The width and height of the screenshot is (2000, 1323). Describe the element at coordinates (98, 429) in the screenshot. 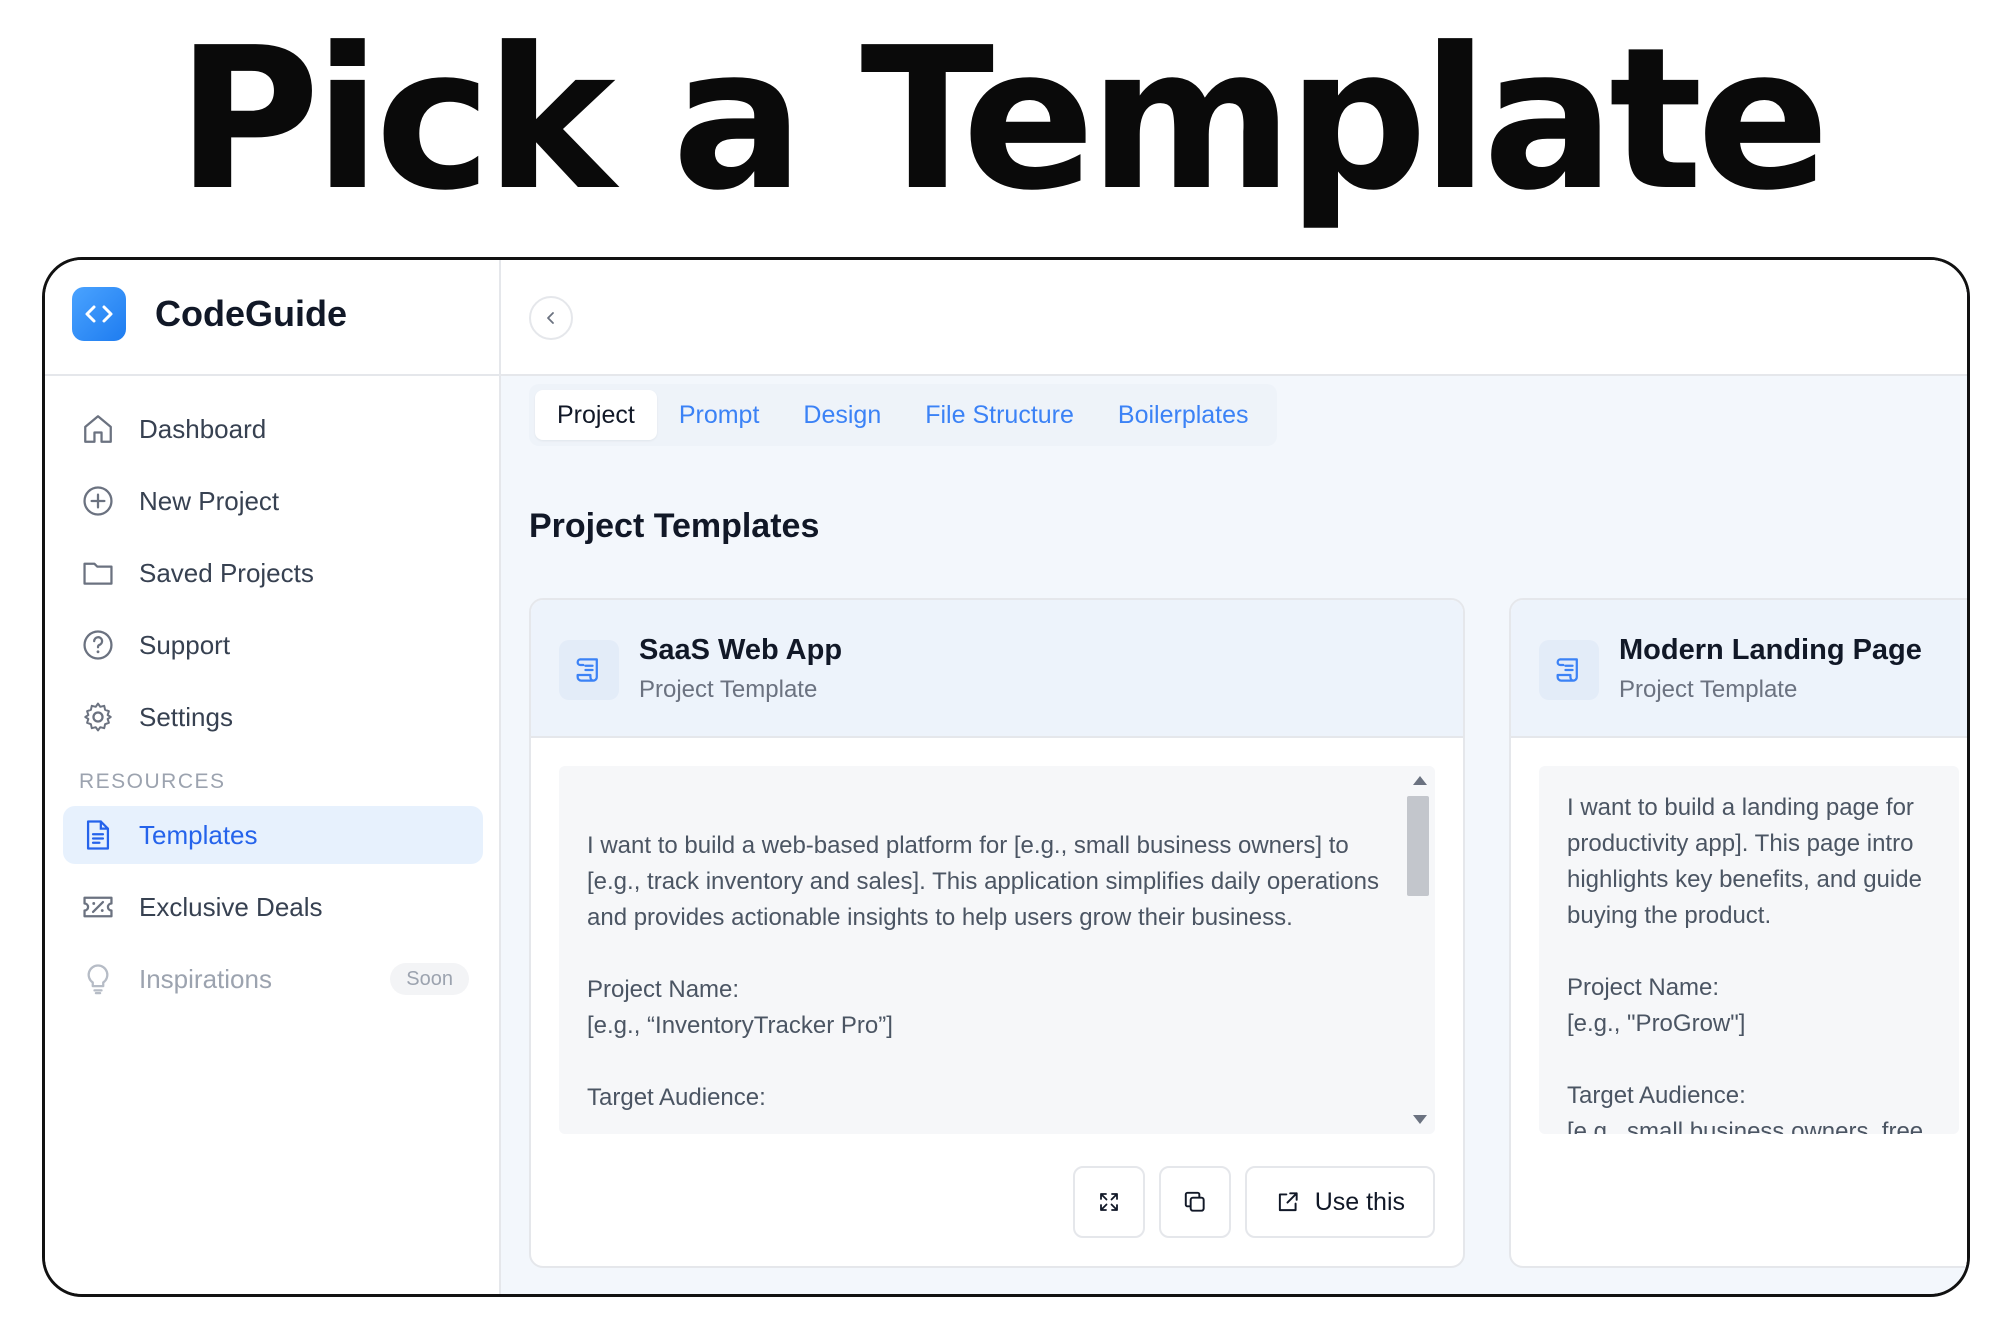

I see `home-icon` at that location.